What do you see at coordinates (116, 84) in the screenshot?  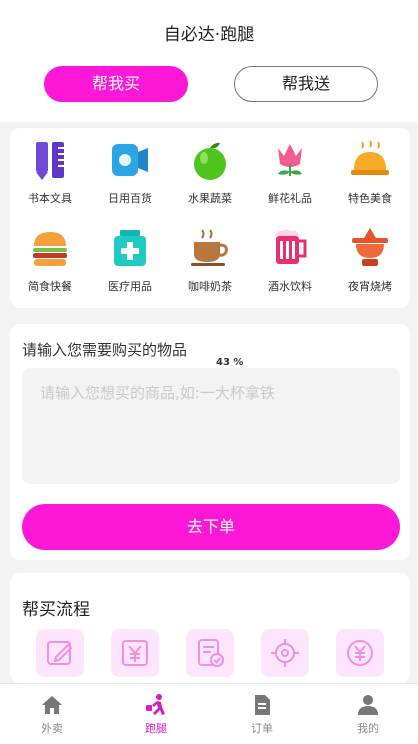 I see `help-buy-button: 帮我买` at bounding box center [116, 84].